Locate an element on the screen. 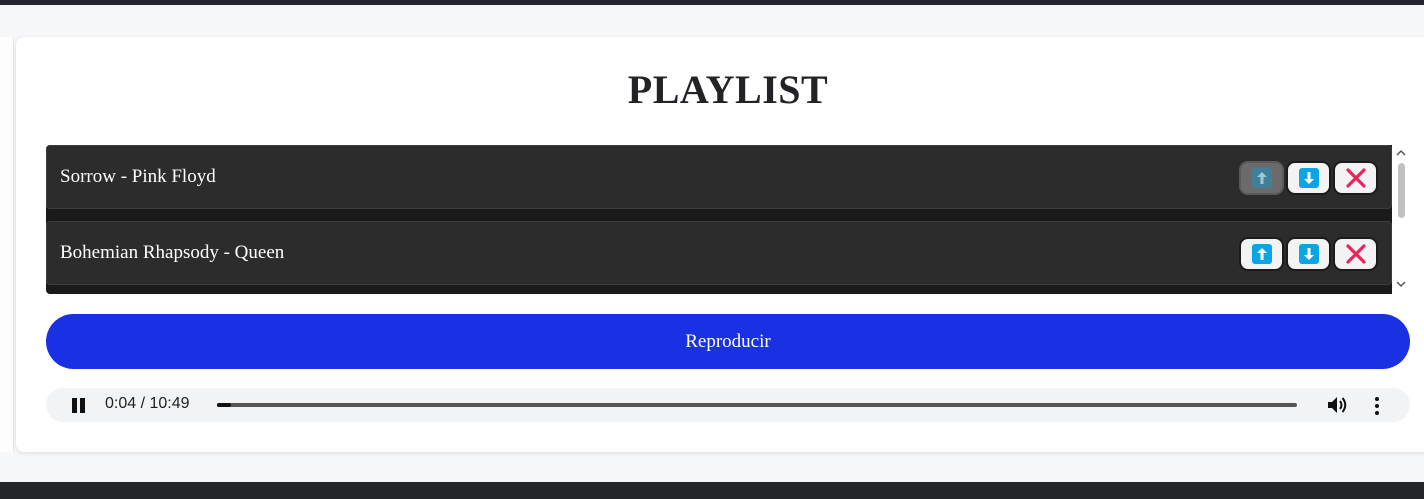 The width and height of the screenshot is (1424, 499). more-options-icon is located at coordinates (1377, 405).